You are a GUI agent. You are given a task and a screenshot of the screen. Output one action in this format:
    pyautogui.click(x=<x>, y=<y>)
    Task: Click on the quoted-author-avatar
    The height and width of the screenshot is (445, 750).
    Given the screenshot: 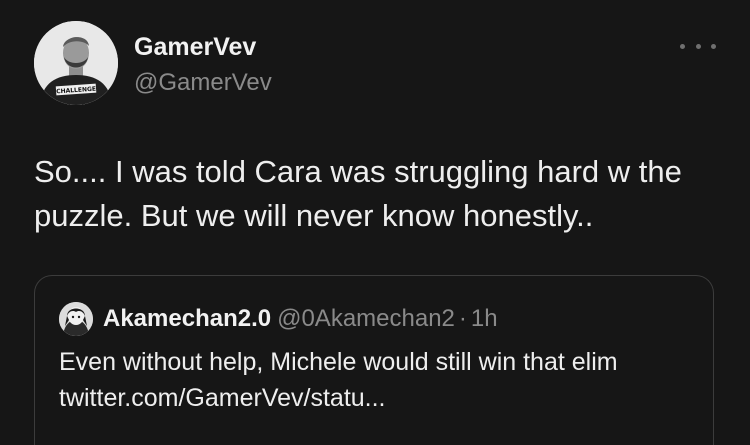 What is the action you would take?
    pyautogui.click(x=76, y=319)
    